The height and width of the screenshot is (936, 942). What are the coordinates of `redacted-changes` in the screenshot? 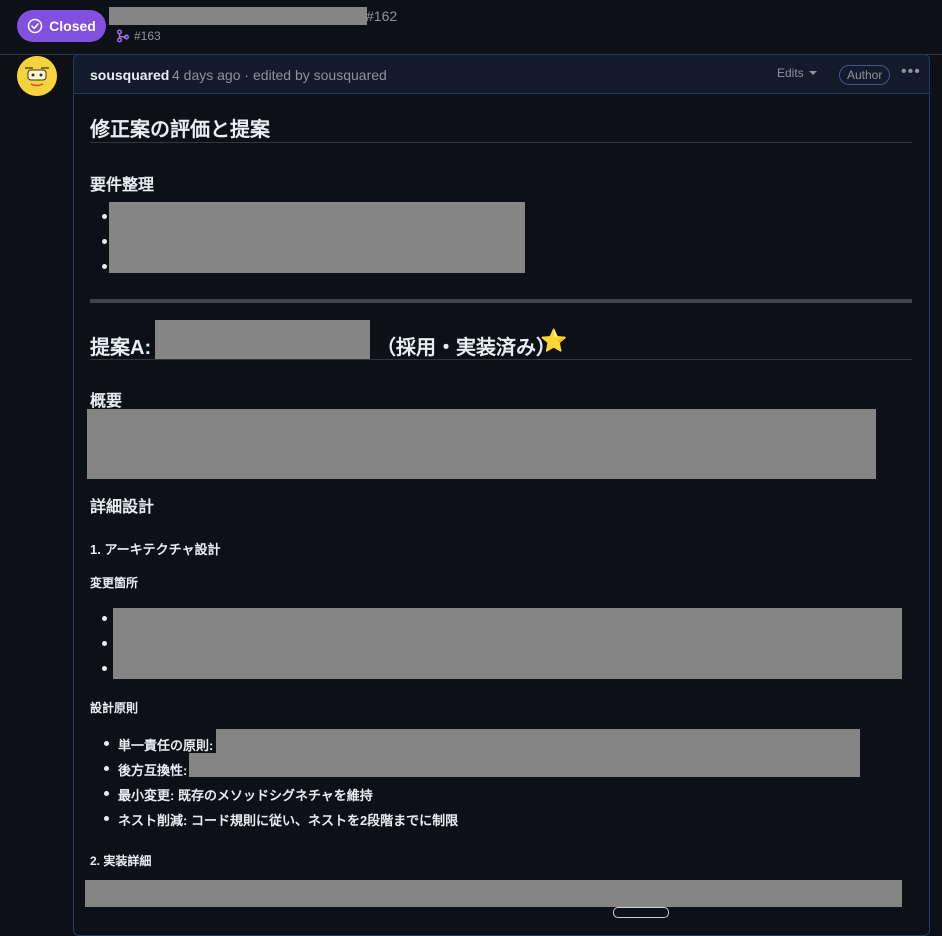 It's located at (507, 643).